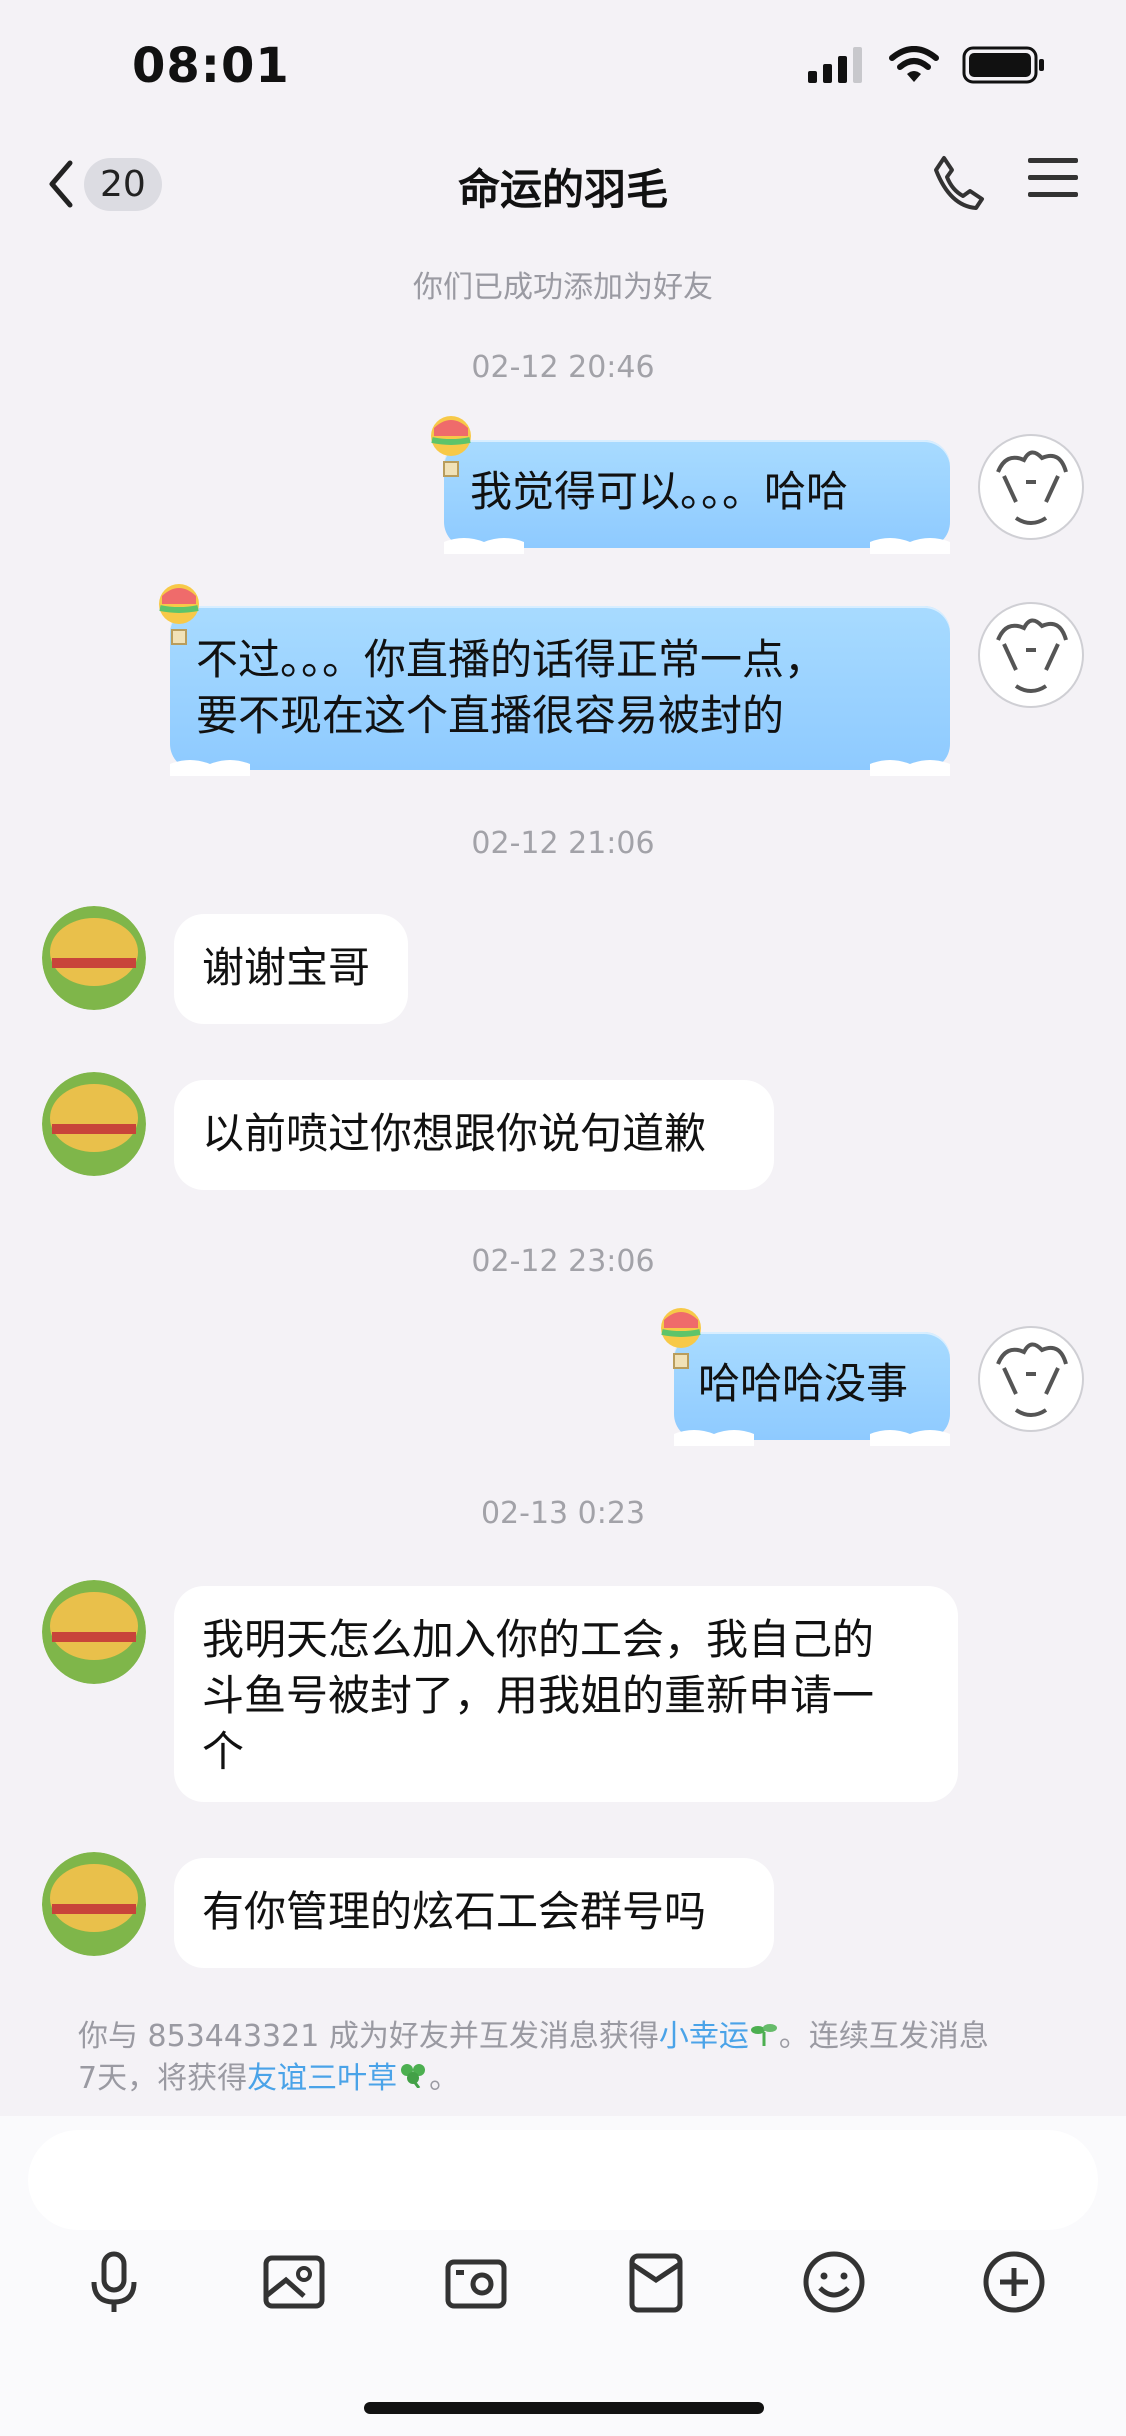  Describe the element at coordinates (563, 185) in the screenshot. I see `nav-bar: 20 命运的羽毛` at that location.